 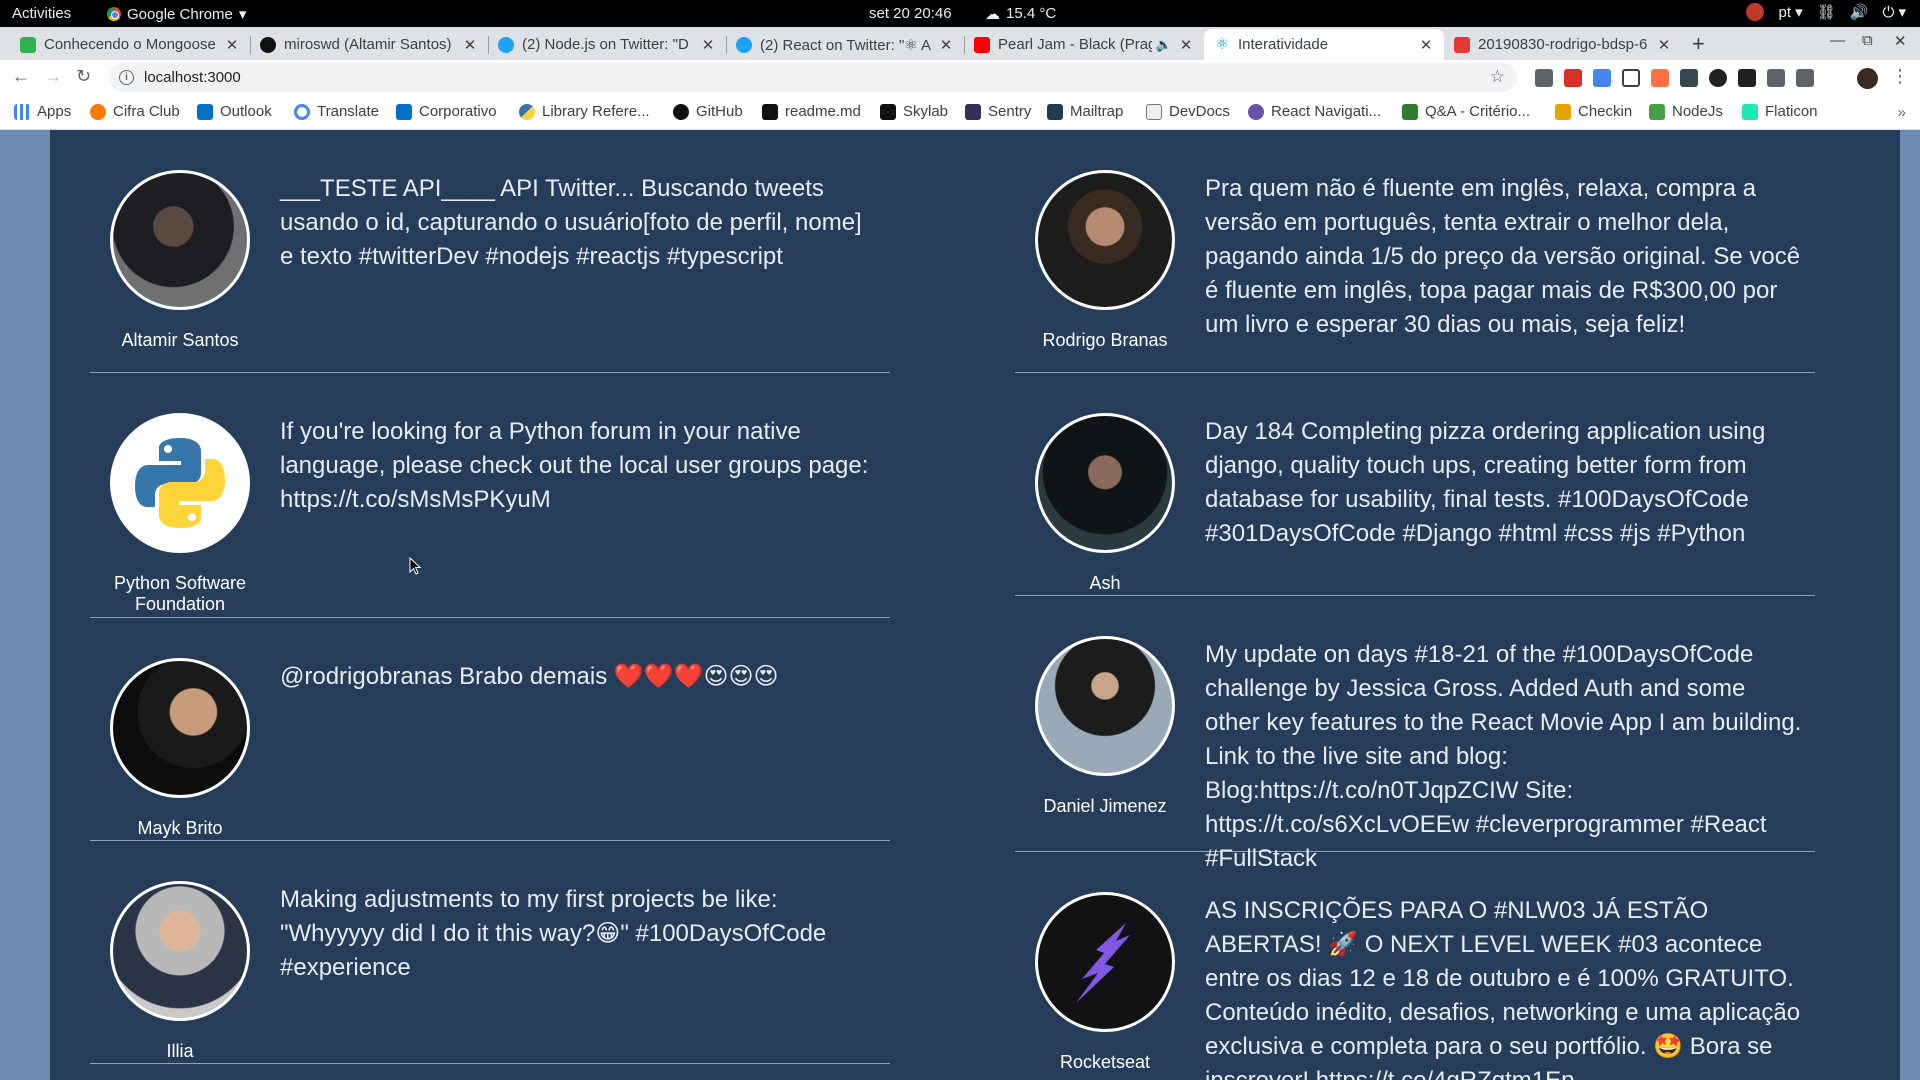 I want to click on nodejs-icon, so click(x=1657, y=111).